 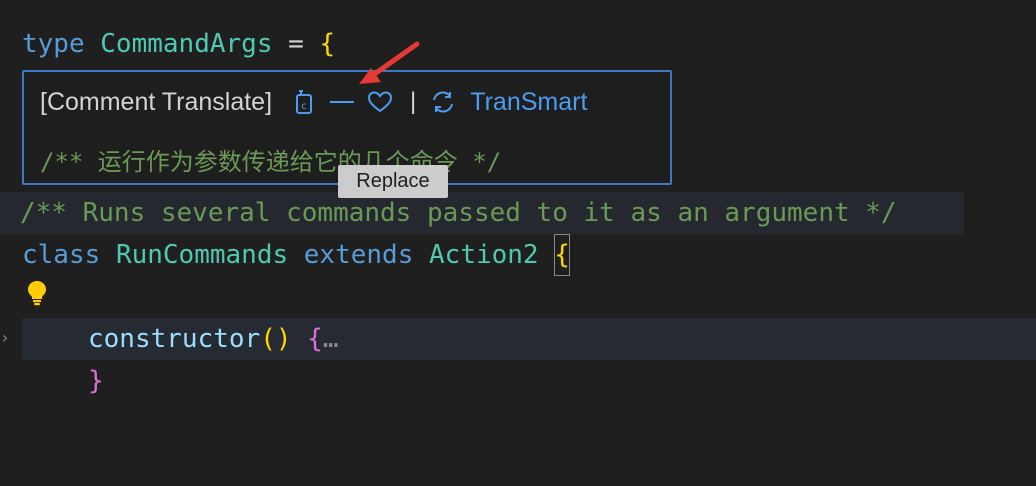 I want to click on favorite-button, so click(x=380, y=102).